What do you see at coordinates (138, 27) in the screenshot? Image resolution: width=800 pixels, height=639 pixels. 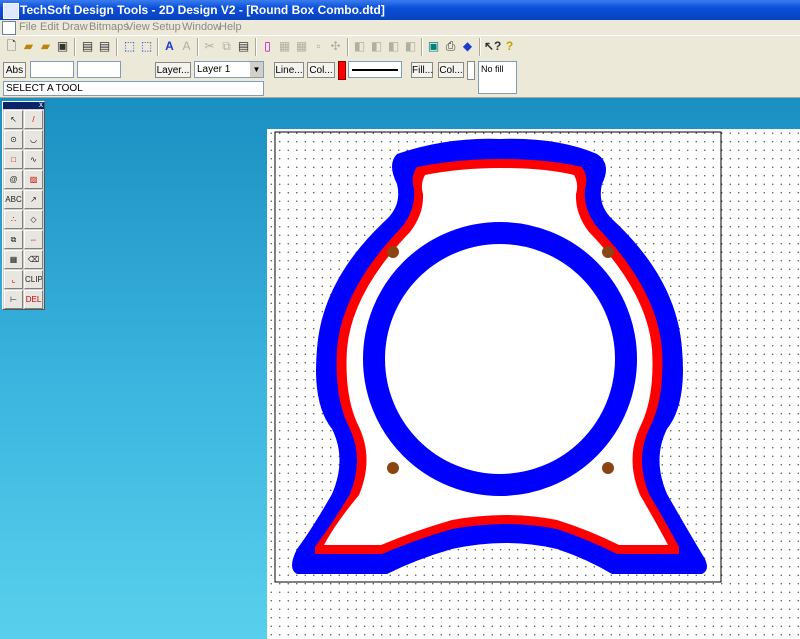 I see `menu-view: View` at bounding box center [138, 27].